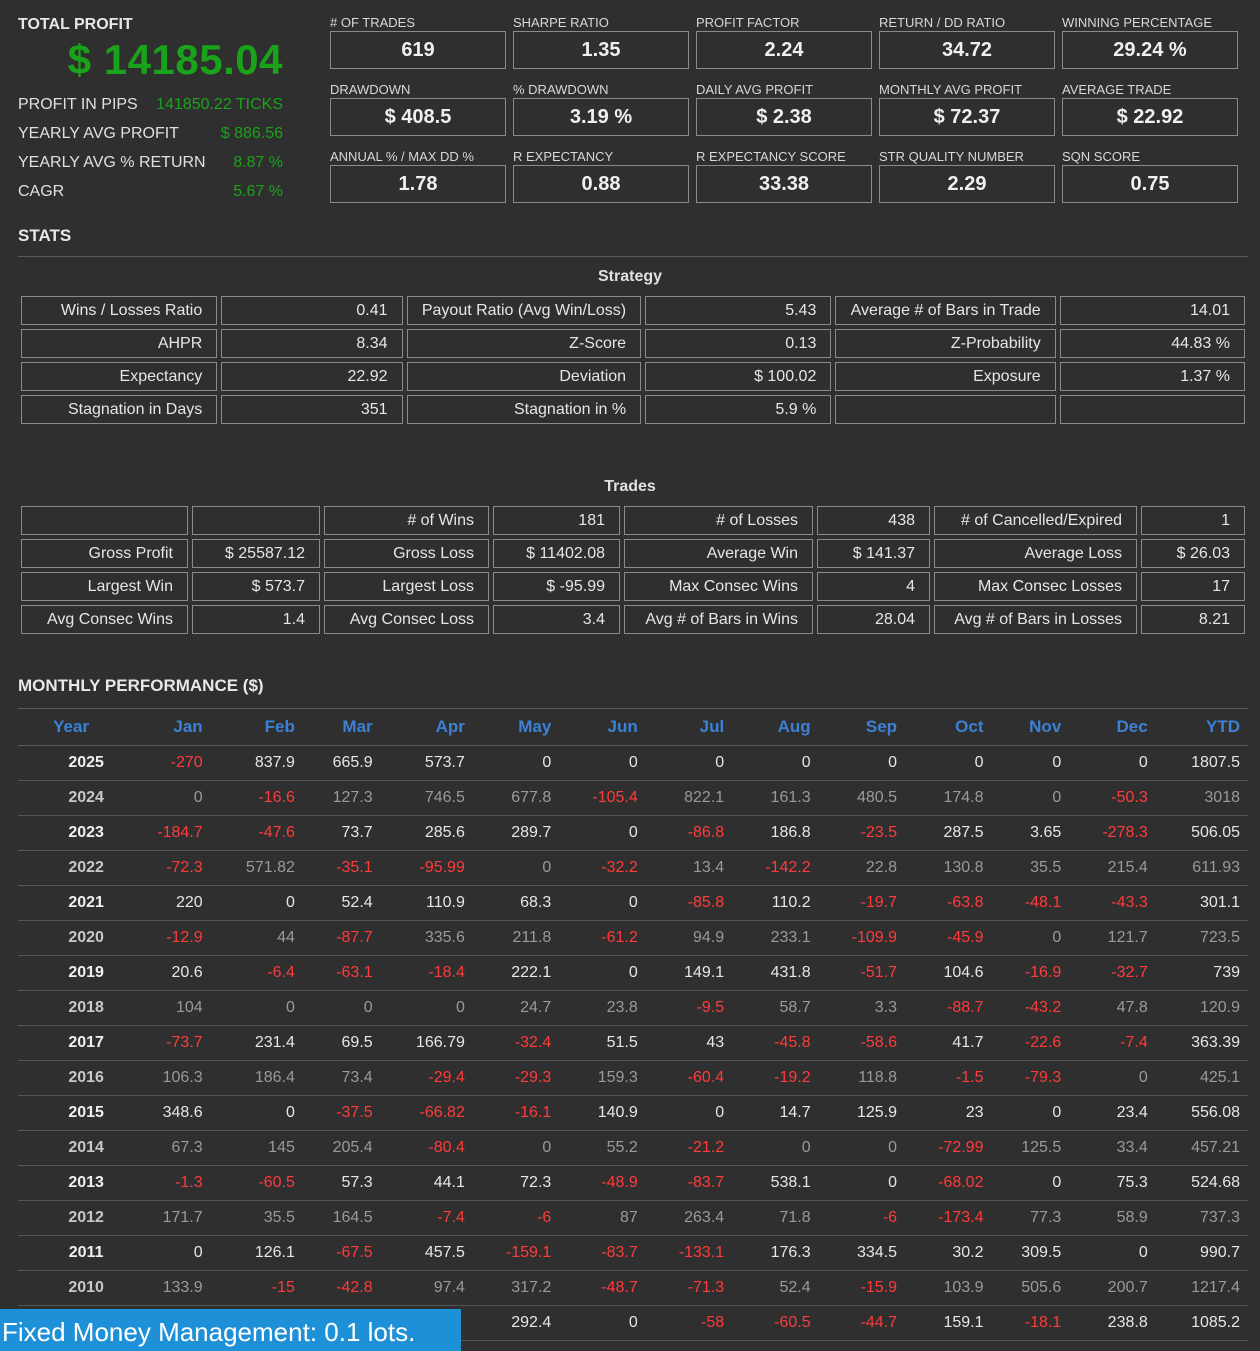  I want to click on month-value-cell: -45.9, so click(948, 938).